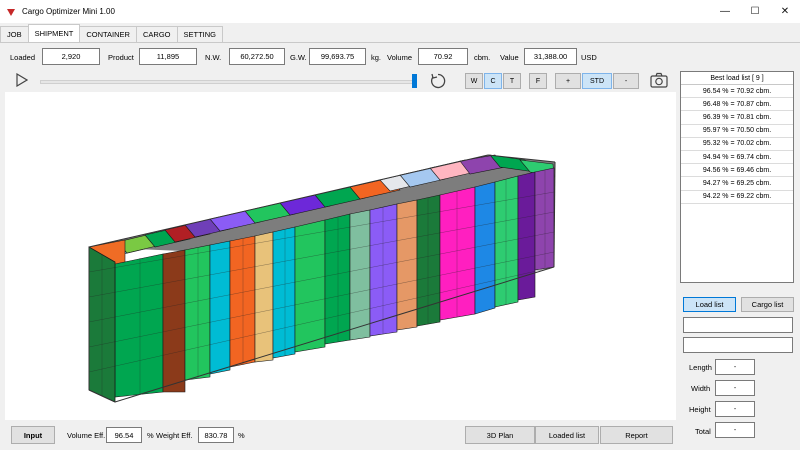 This screenshot has width=800, height=450. I want to click on product-value: 11,895, so click(168, 56).